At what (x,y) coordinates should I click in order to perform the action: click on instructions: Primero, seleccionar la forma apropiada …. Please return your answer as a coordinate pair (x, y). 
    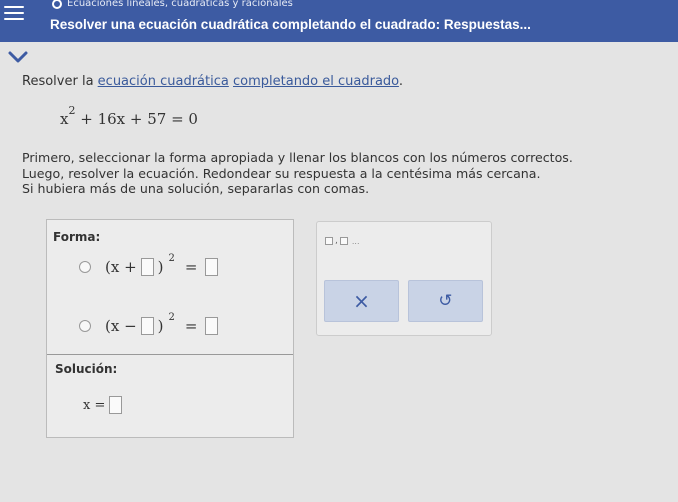
    Looking at the image, I should click on (297, 173).